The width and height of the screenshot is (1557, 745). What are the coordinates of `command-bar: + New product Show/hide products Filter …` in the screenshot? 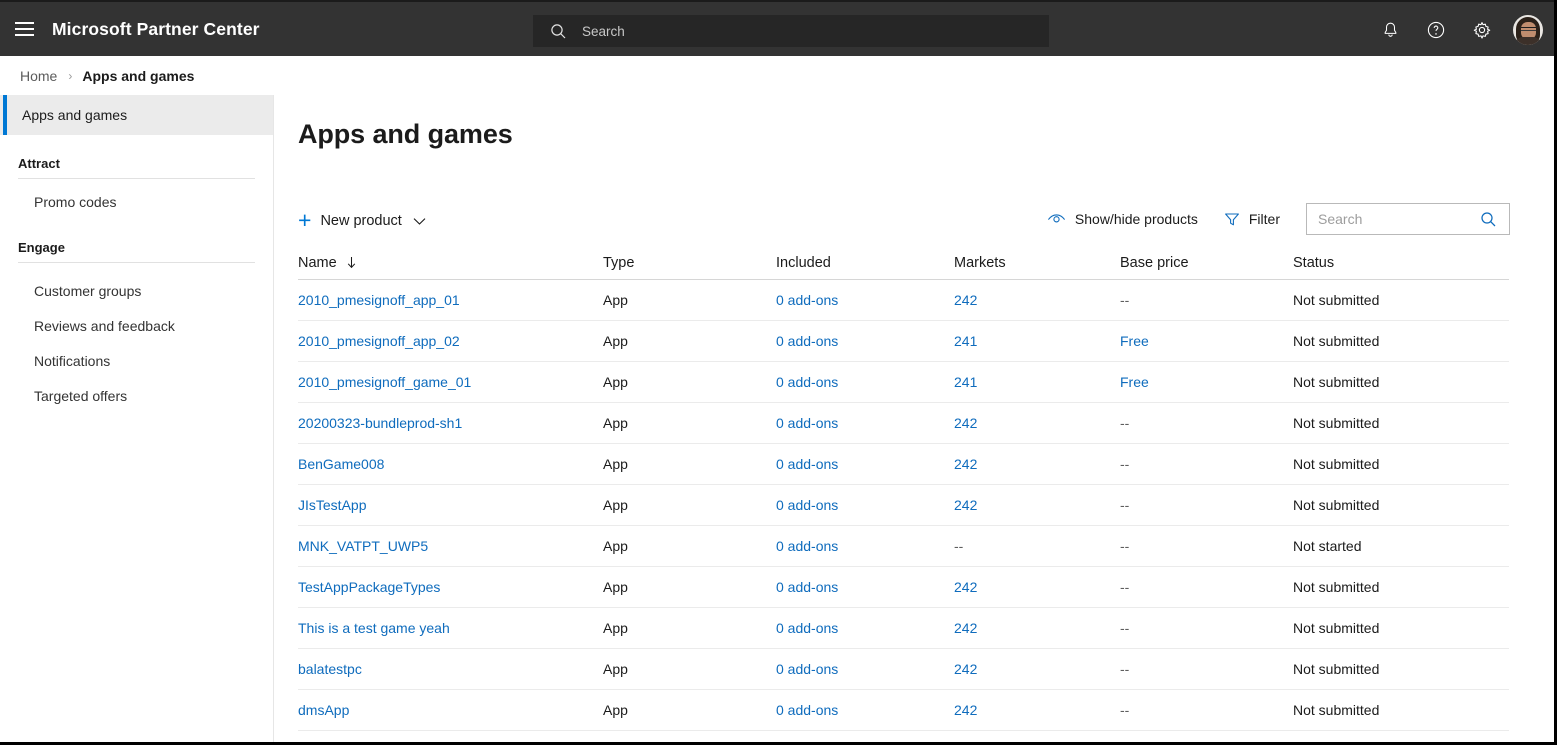 It's located at (914, 223).